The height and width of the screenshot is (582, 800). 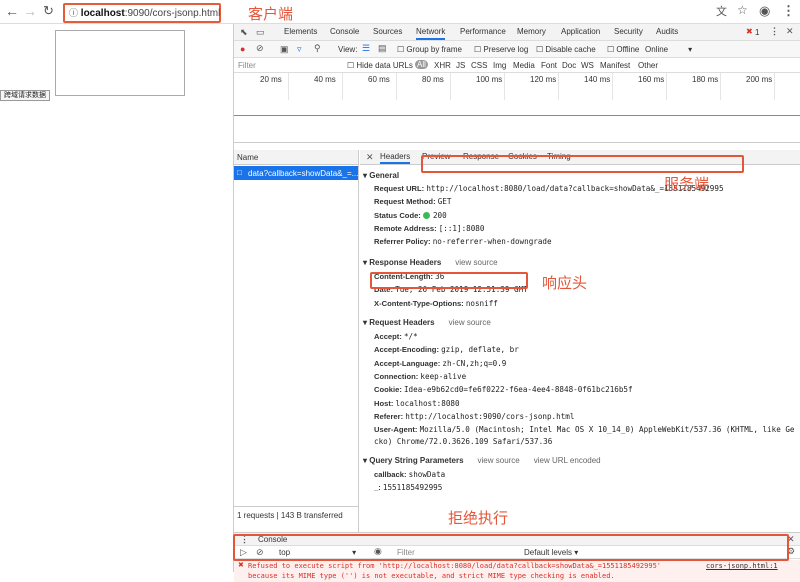 I want to click on error-icon: ✖, so click(x=749, y=31).